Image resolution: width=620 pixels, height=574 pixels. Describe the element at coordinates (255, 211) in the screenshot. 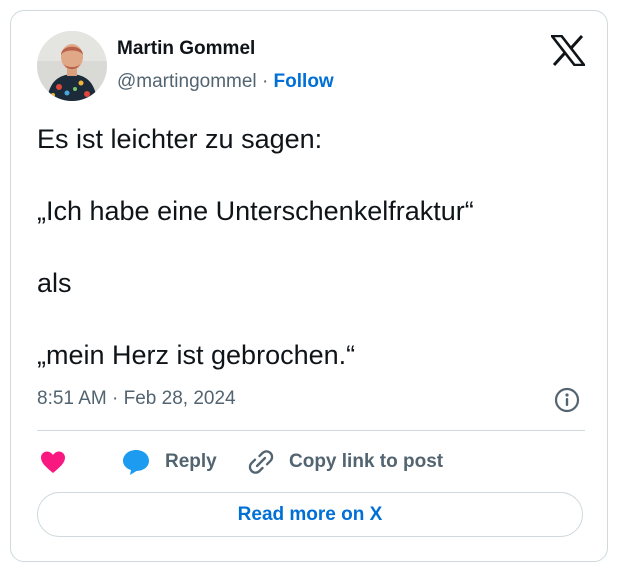

I see `tweet-text-line-2: „Ich habe eine Unterschenkelfraktur“` at that location.